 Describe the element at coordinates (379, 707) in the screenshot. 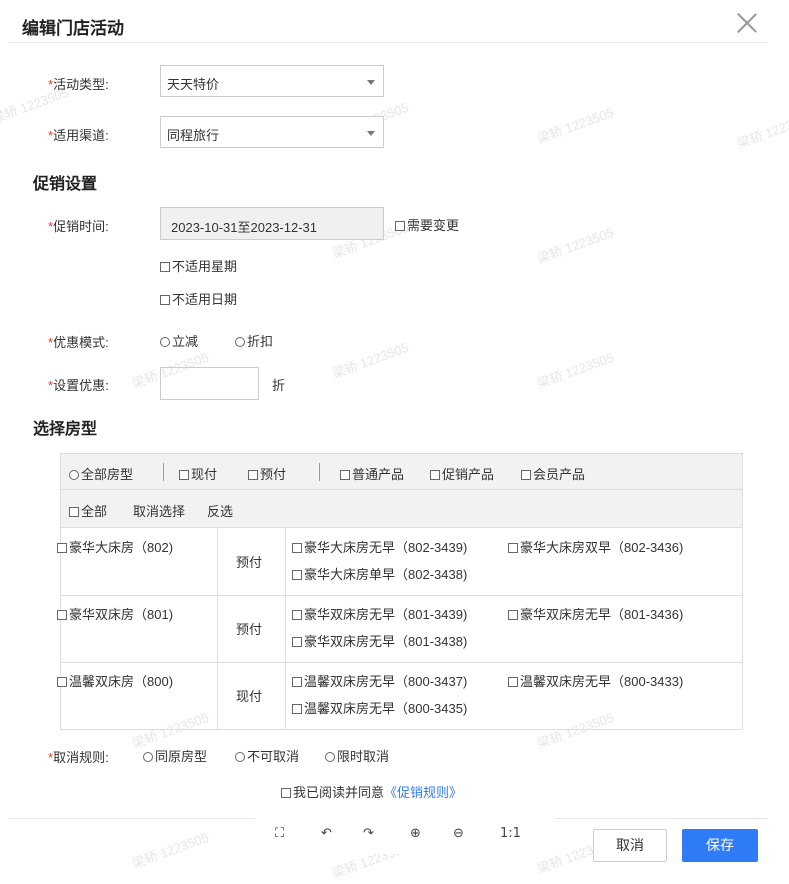

I see `product-checkbox: 温馨双床房无早（800-3435)` at that location.